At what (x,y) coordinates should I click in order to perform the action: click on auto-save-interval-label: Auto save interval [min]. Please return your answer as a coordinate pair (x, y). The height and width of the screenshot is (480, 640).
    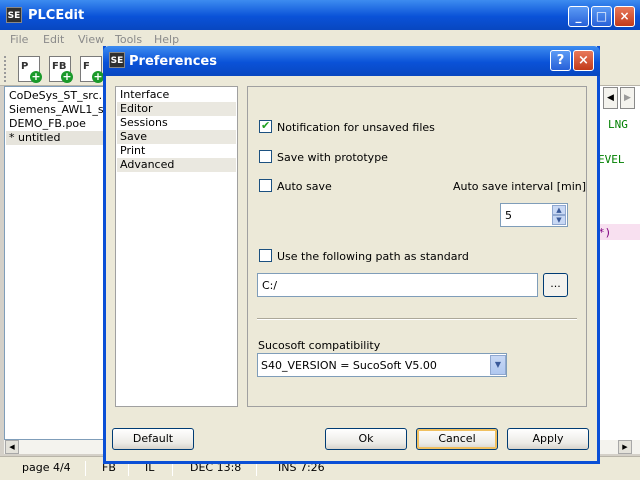
    Looking at the image, I should click on (520, 186).